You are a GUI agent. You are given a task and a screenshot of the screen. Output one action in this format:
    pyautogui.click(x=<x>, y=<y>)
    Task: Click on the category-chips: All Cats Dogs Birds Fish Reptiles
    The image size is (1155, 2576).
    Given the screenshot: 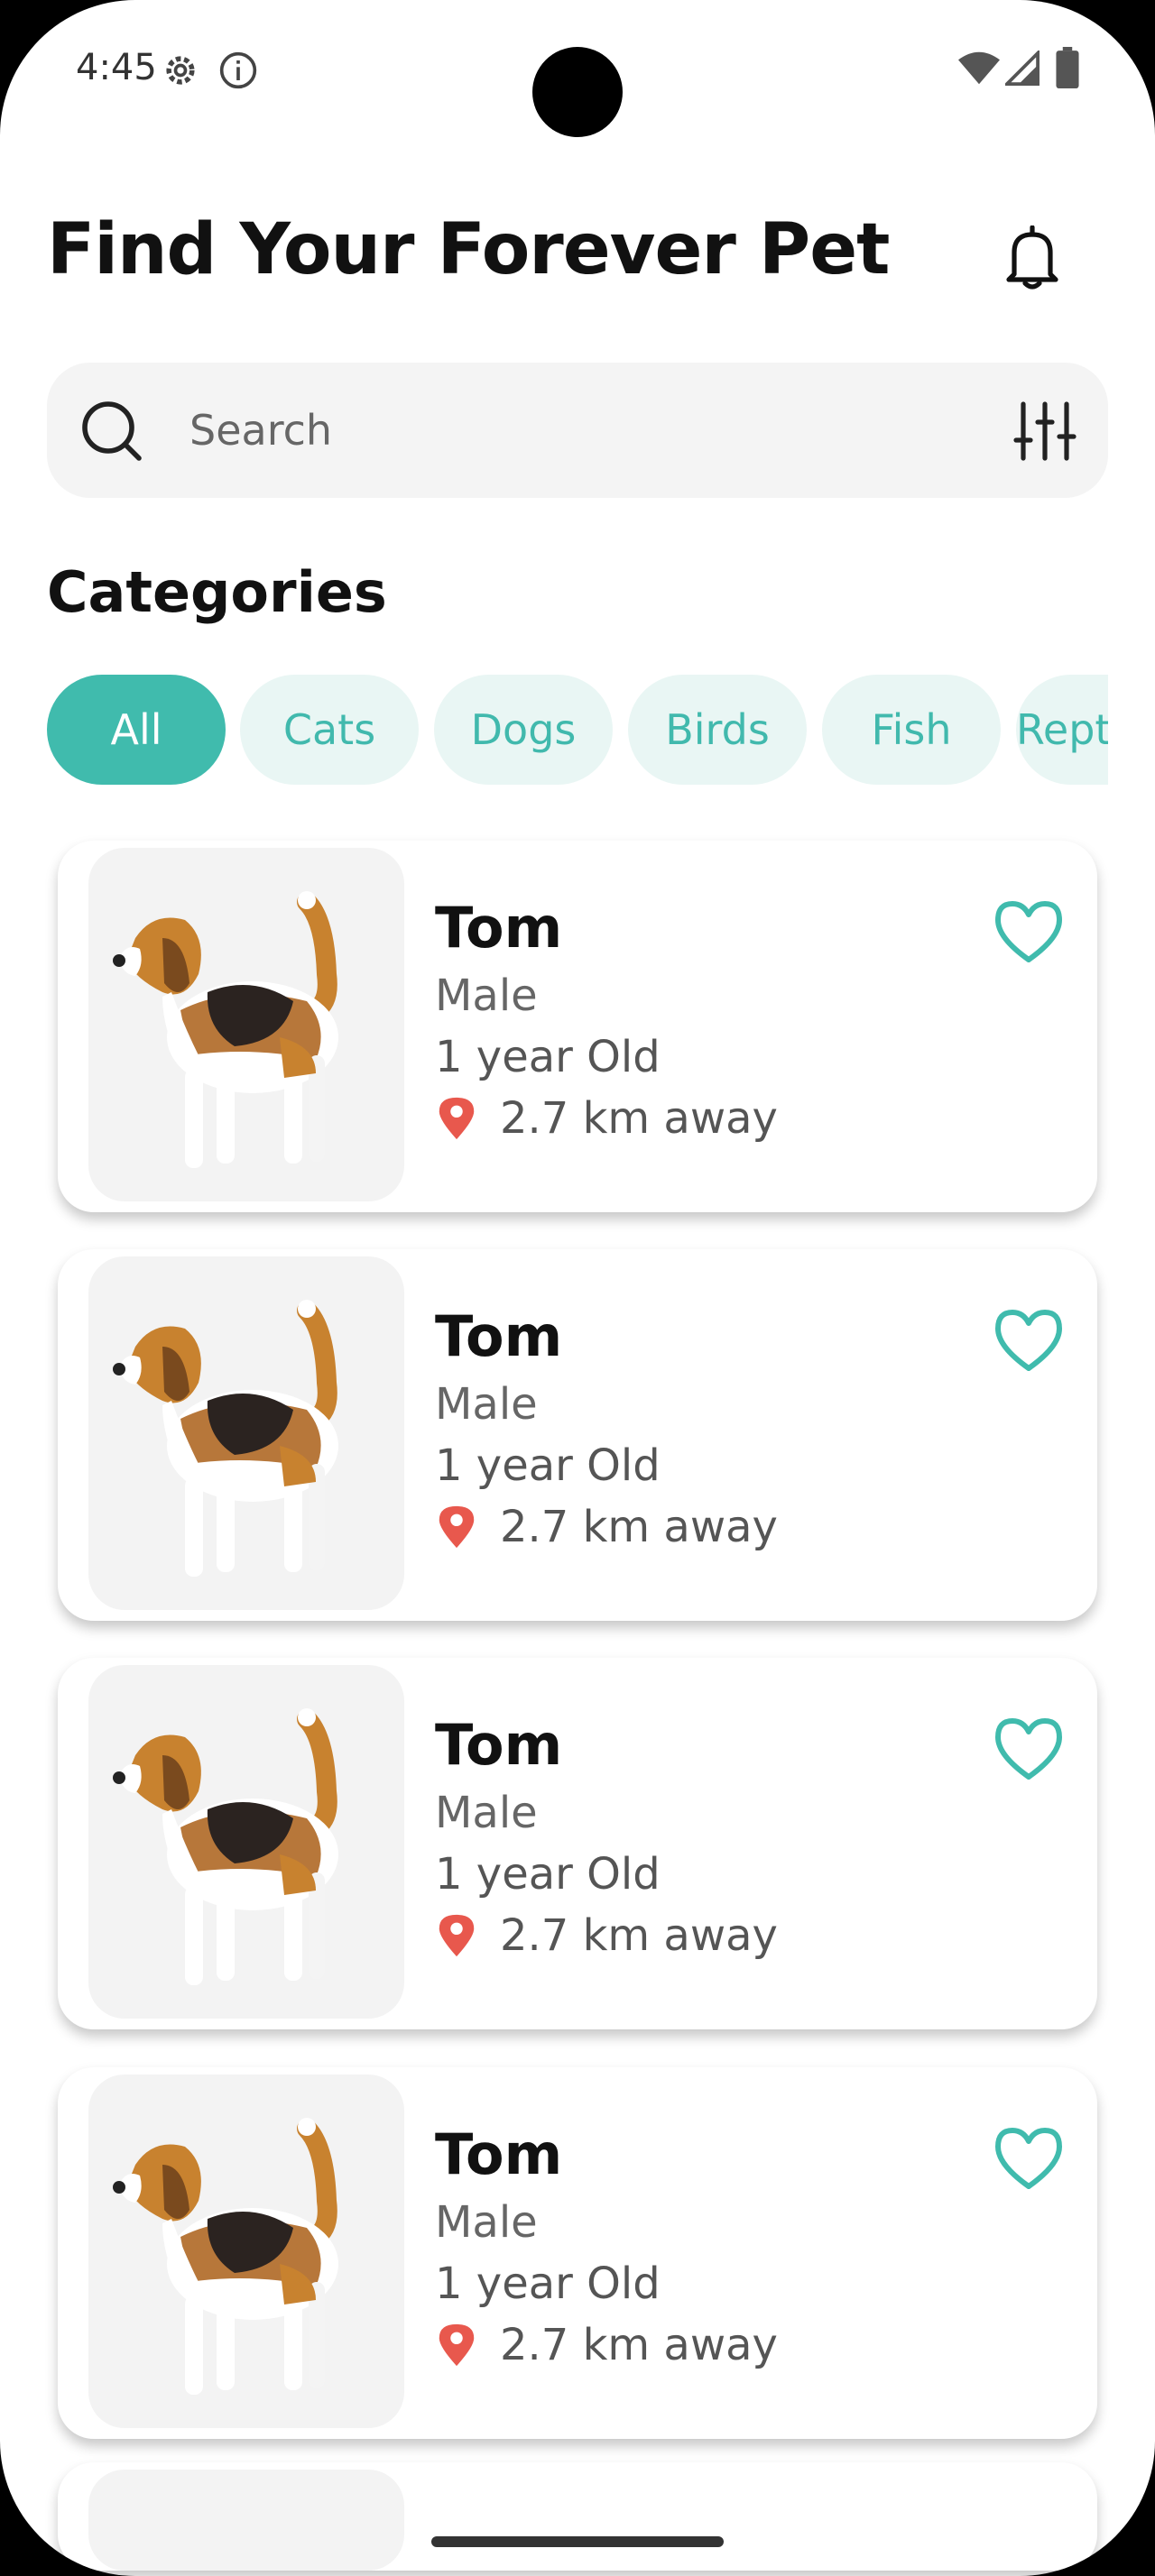 What is the action you would take?
    pyautogui.click(x=577, y=731)
    